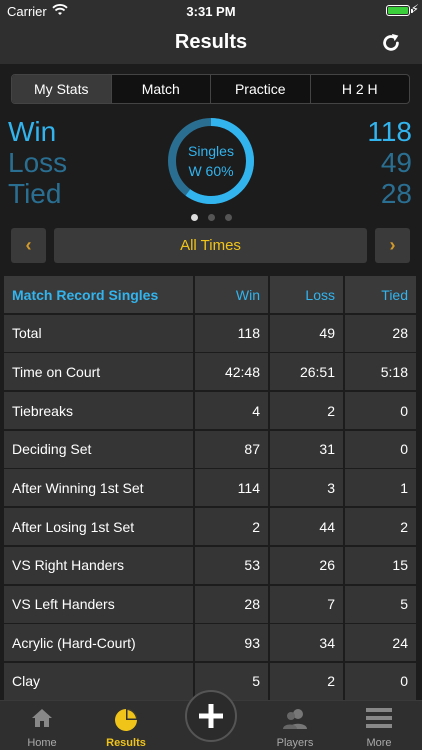 Image resolution: width=422 pixels, height=750 pixels. I want to click on add-button, so click(211, 716).